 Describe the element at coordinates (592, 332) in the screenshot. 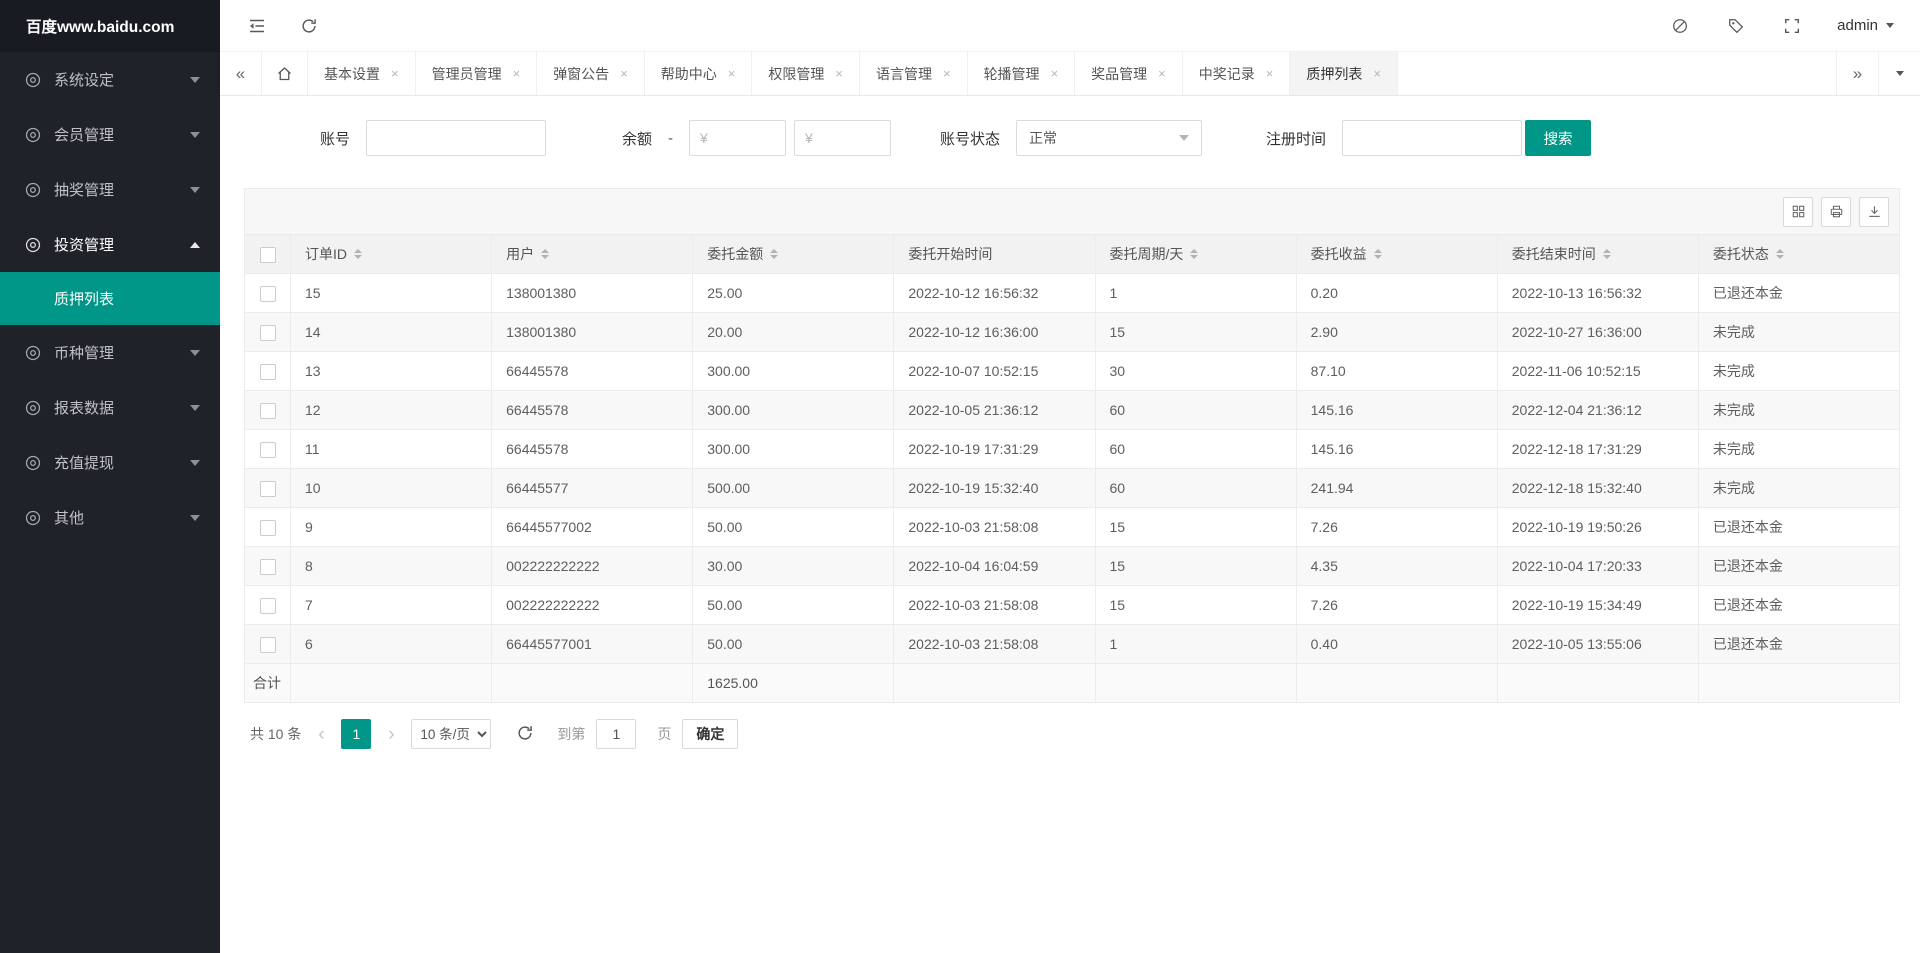

I see `cell-user: 138001380` at that location.